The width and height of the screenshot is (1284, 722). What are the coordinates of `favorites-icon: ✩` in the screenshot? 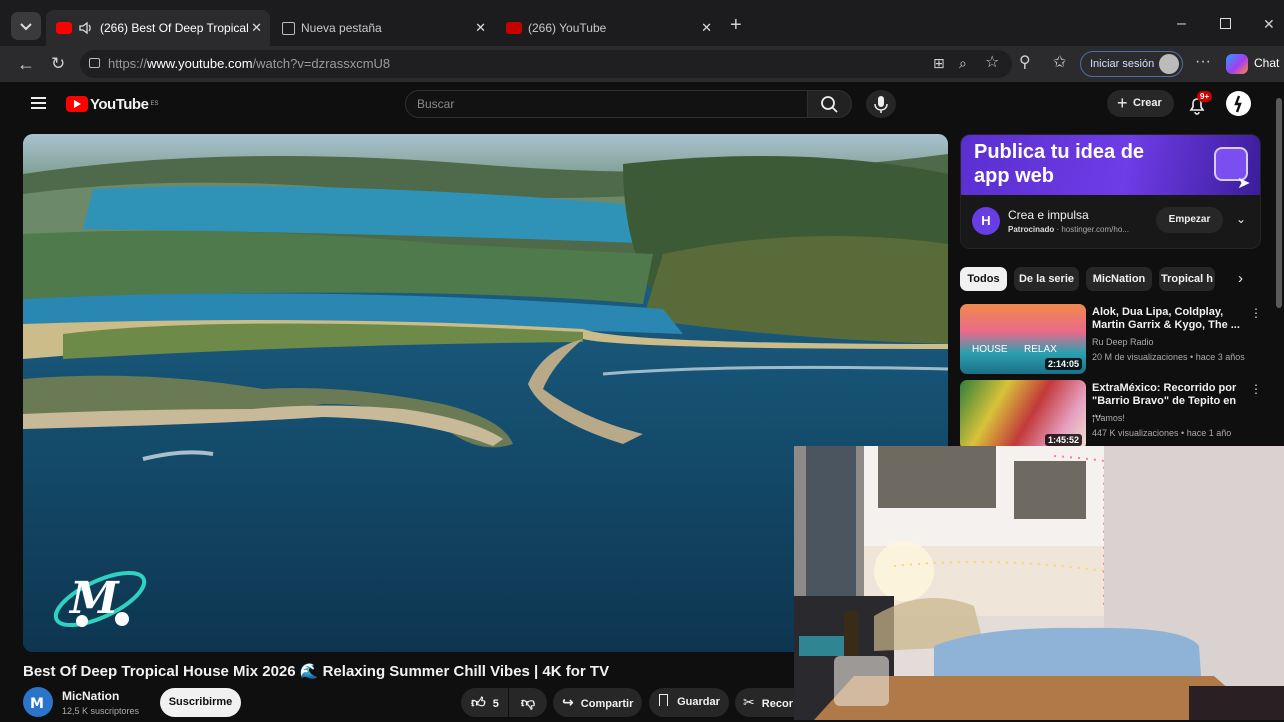 It's located at (1059, 63).